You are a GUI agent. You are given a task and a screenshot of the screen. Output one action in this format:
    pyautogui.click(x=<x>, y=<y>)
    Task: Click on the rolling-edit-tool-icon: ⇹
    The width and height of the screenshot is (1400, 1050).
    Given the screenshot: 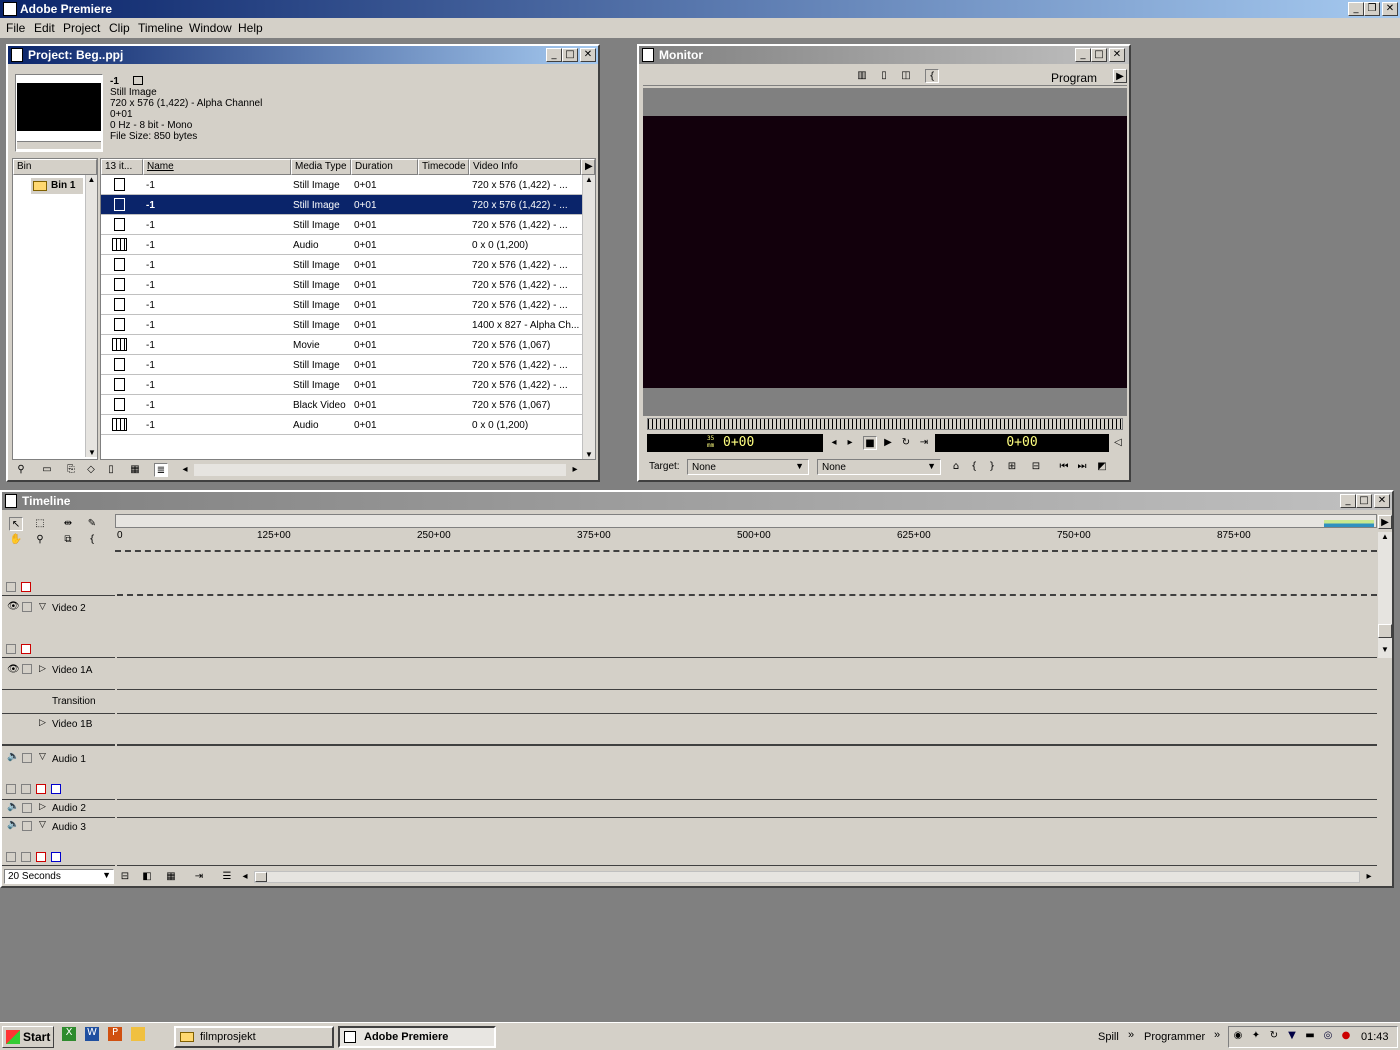 What is the action you would take?
    pyautogui.click(x=68, y=524)
    